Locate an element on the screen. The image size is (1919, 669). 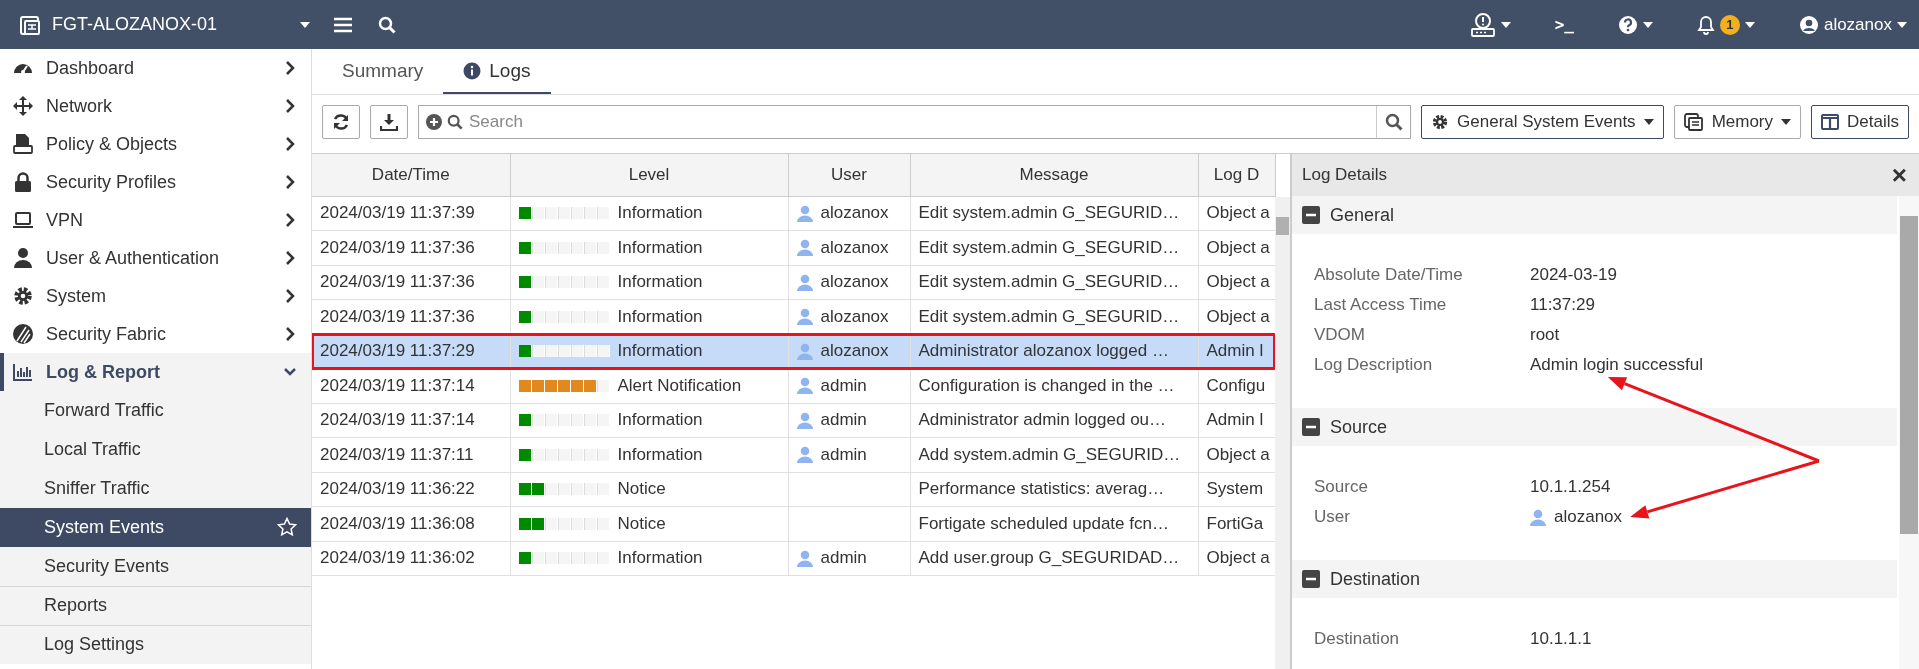
table-row: 2024/03/19 11:37:39 Information alozanox Edit system.admin G_SEGURID… Object a is located at coordinates (793, 213).